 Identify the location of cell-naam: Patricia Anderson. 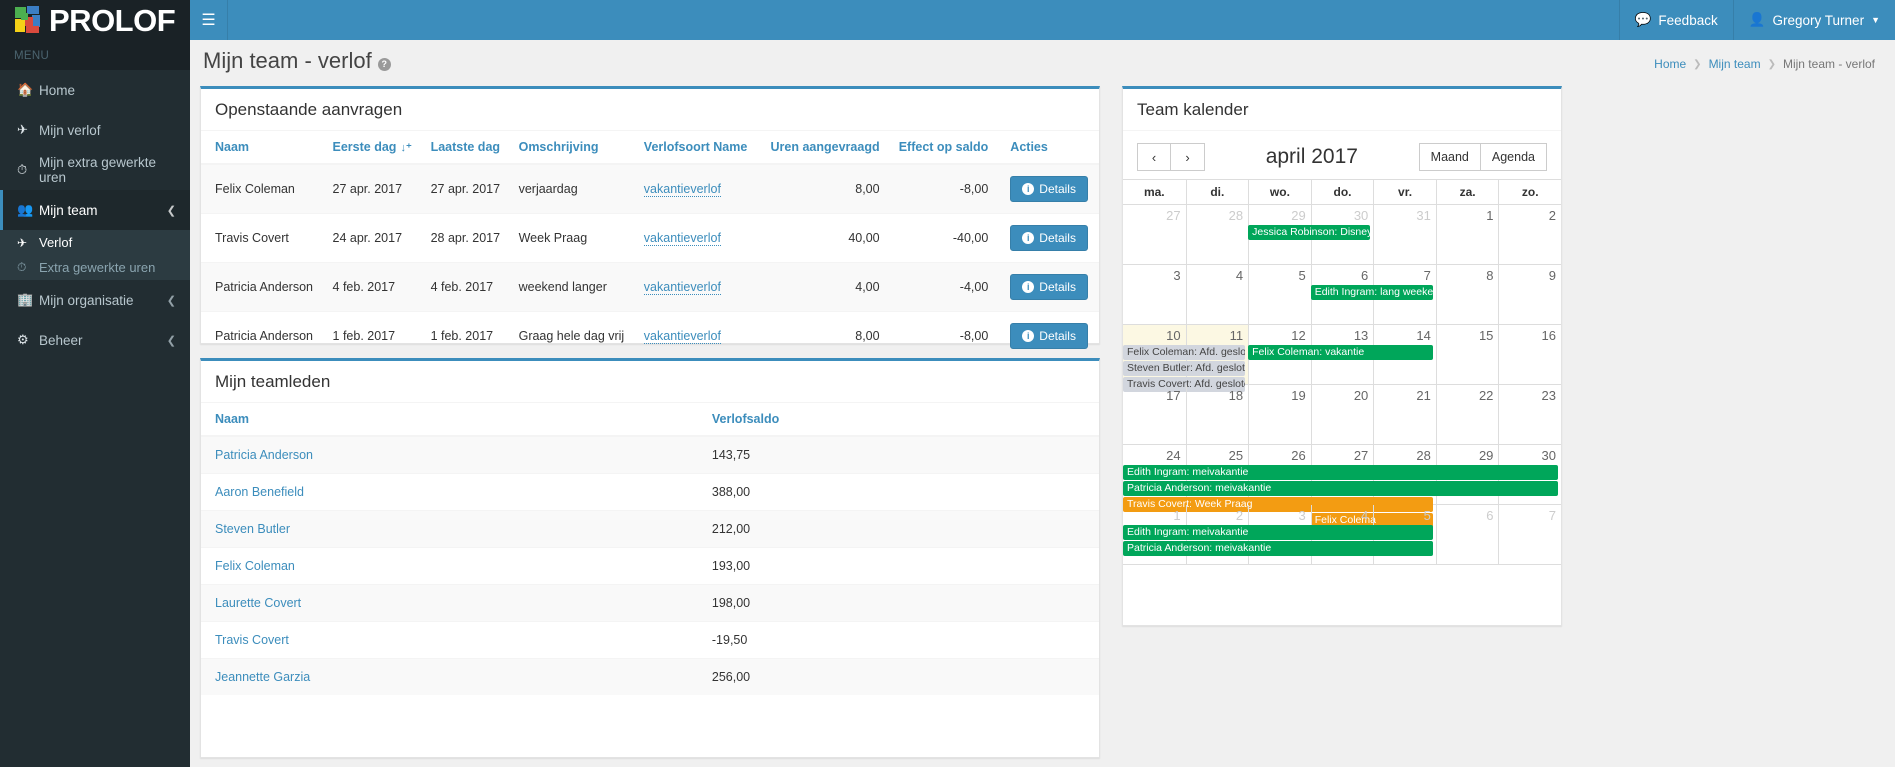
(263, 287).